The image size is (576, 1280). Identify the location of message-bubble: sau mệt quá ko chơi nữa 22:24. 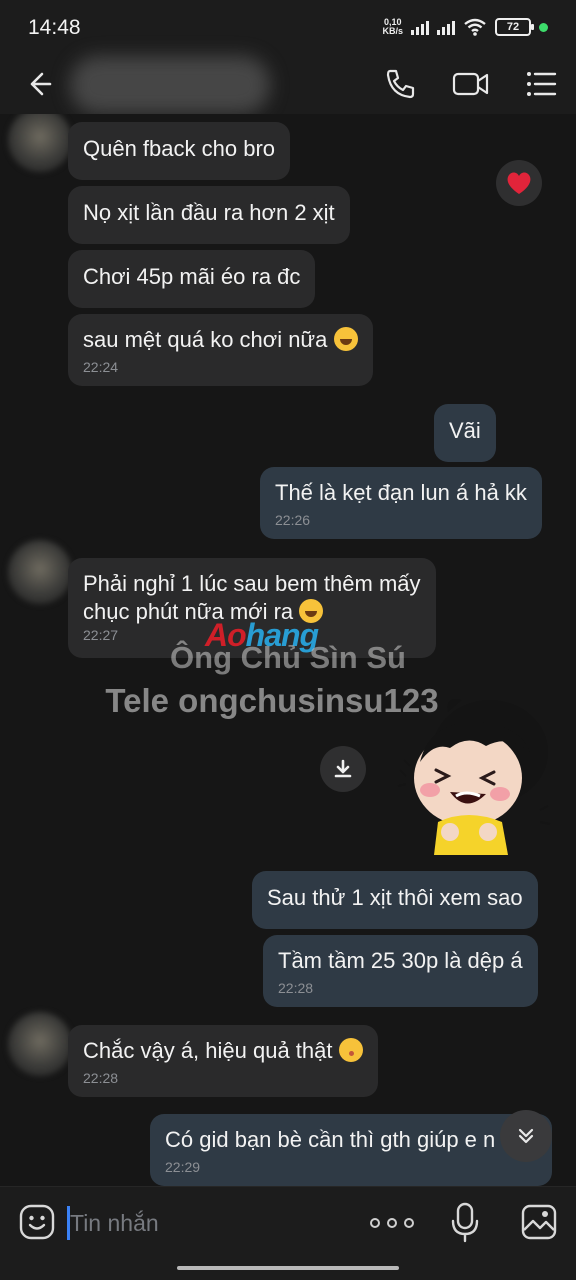
(220, 350).